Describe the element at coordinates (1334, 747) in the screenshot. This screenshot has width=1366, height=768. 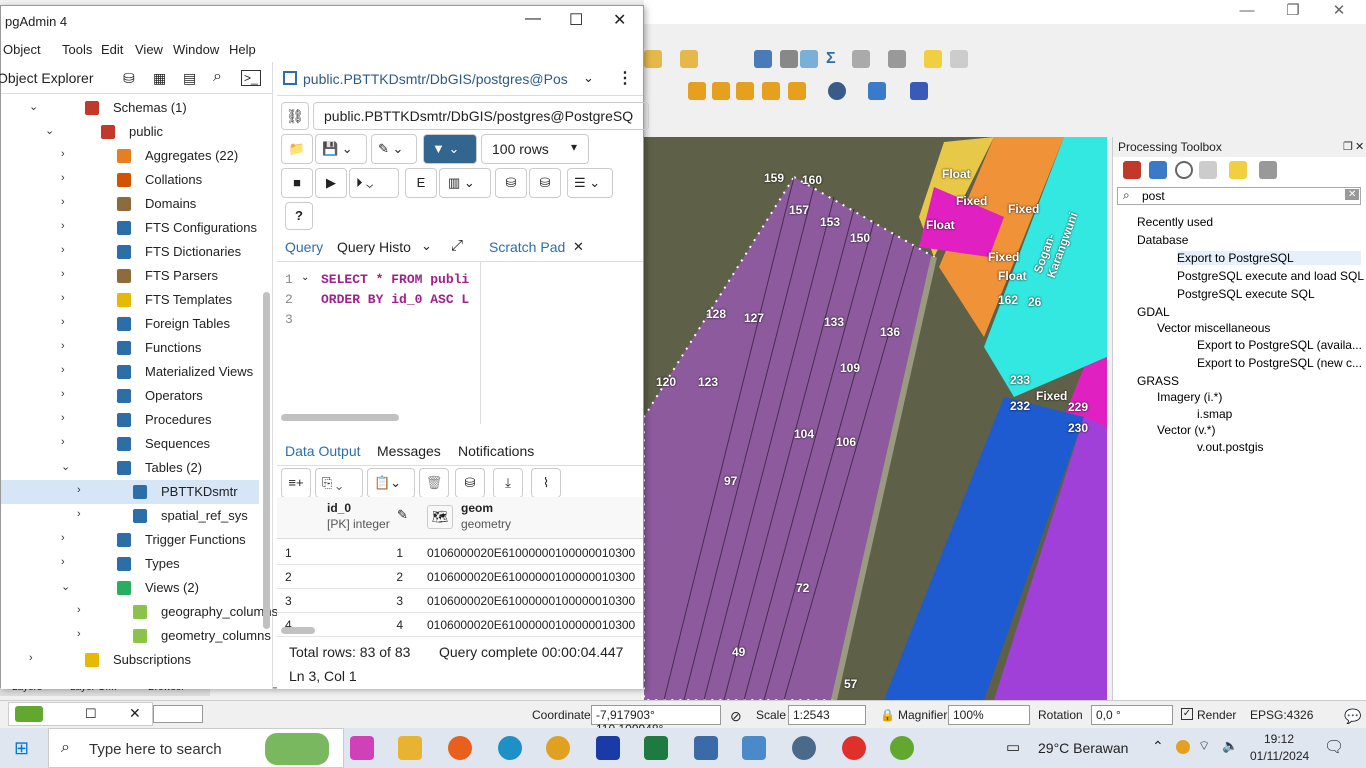
I see `notifications-icon: 🗨` at that location.